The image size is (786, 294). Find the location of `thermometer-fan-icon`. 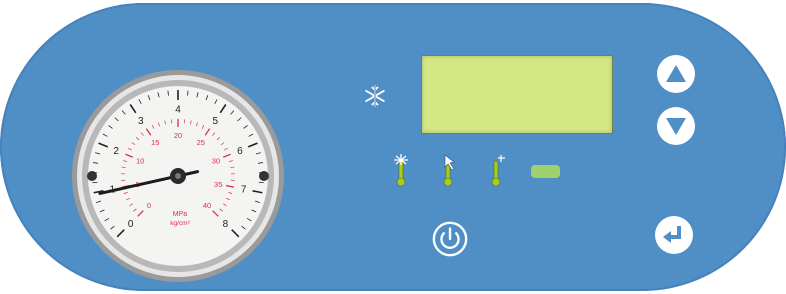

thermometer-fan-icon is located at coordinates (401, 173).